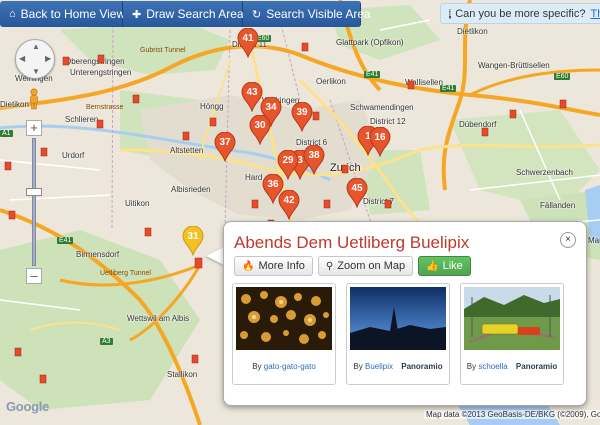 The height and width of the screenshot is (425, 600). I want to click on label-albisrieden: Albisrieden, so click(191, 189).